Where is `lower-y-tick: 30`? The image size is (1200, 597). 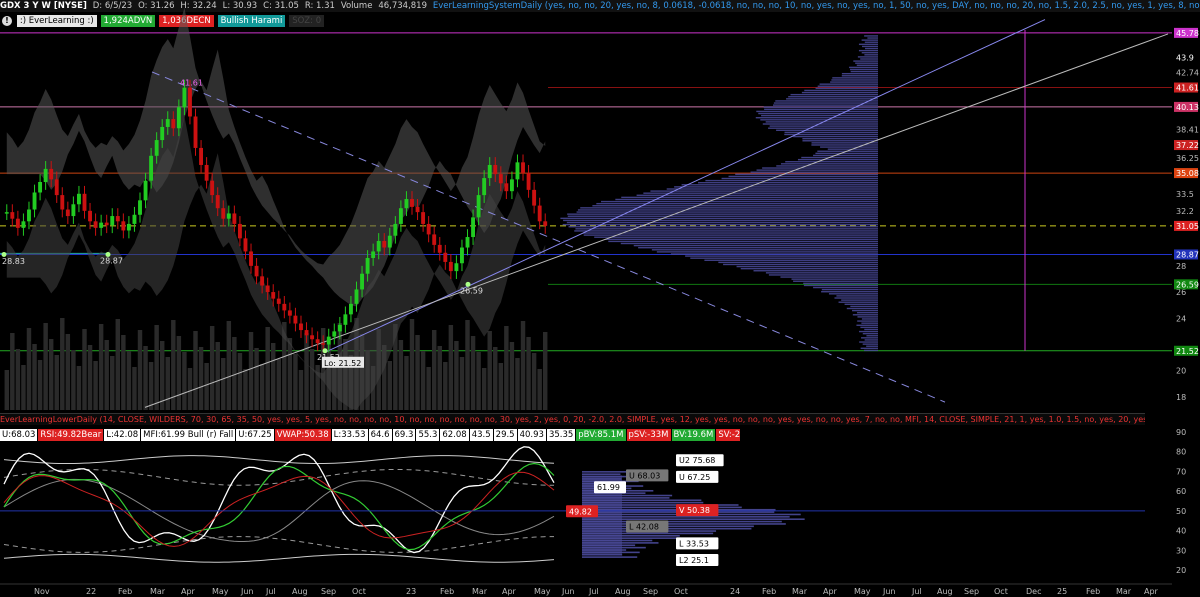
lower-y-tick: 30 is located at coordinates (1181, 550).